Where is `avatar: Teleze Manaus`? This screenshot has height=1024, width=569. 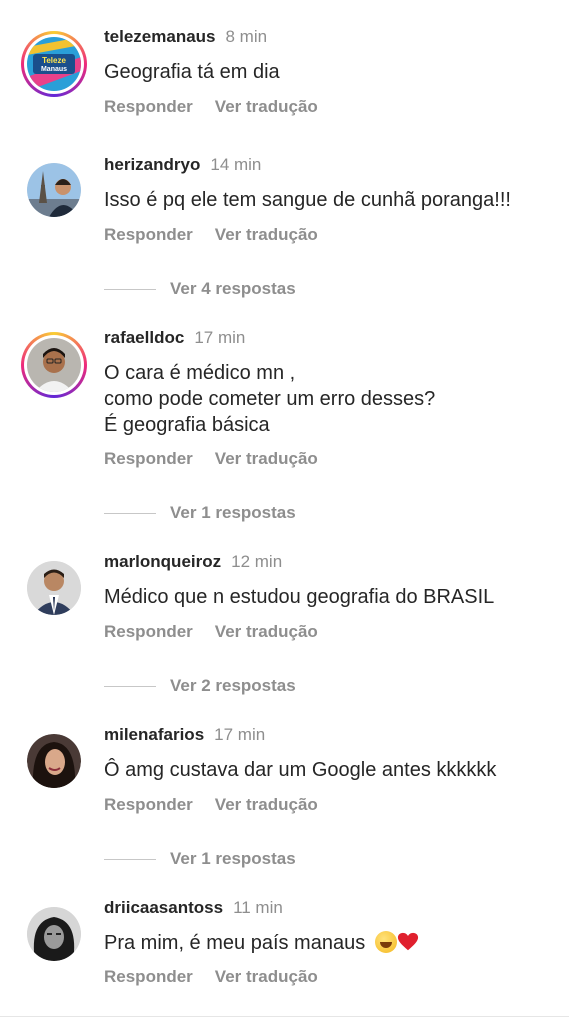 avatar: Teleze Manaus is located at coordinates (54, 64).